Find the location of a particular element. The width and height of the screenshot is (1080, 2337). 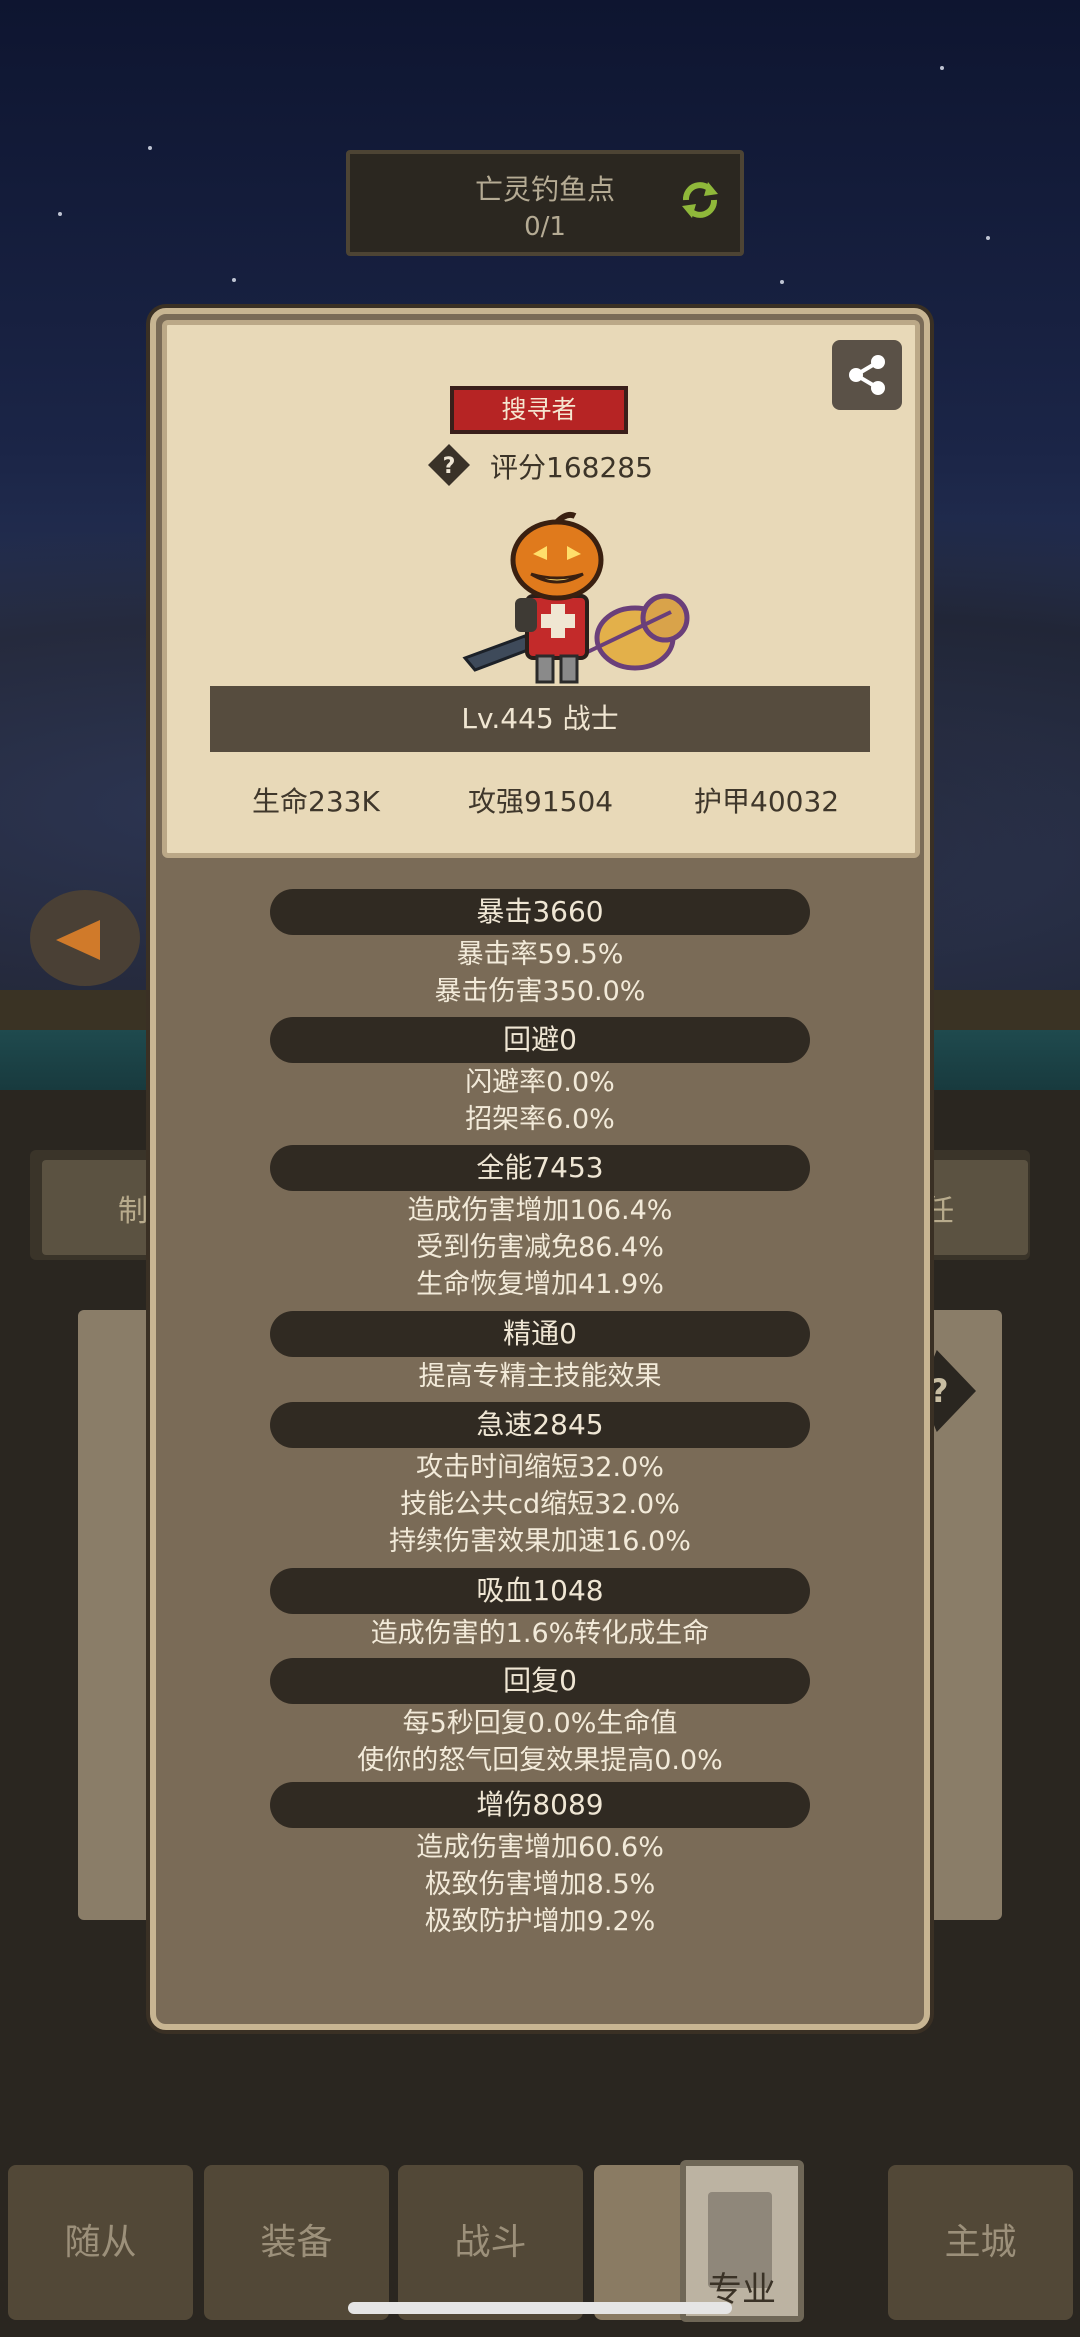

section-line: 生命恢复增加41.9% is located at coordinates (540, 1284).